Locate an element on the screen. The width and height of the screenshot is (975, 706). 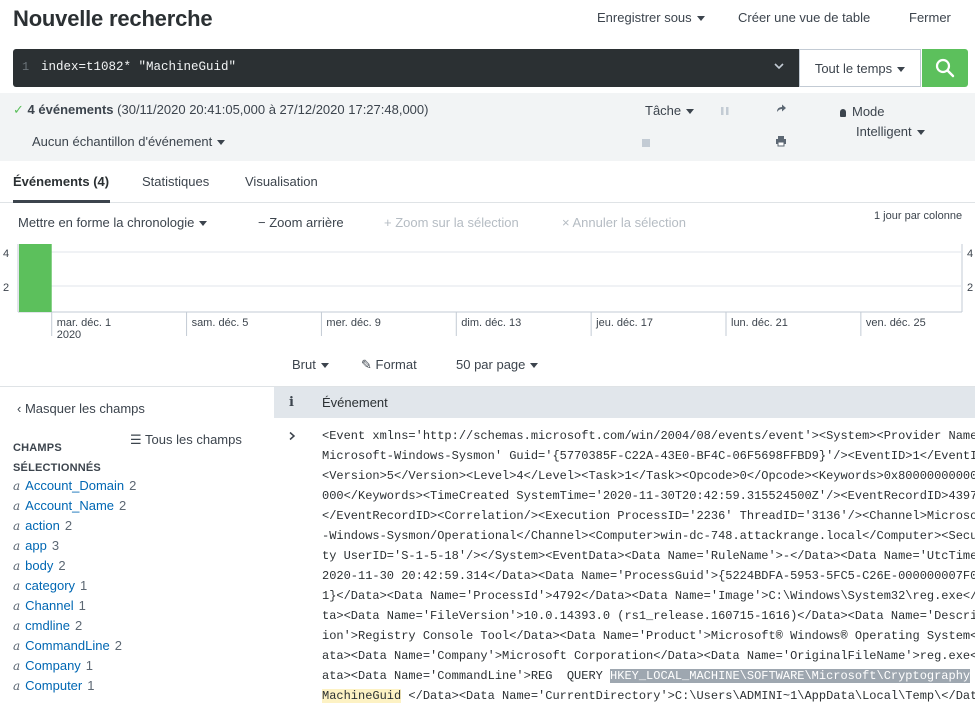
zoom-out-button: − Zoom arrière is located at coordinates (301, 222).